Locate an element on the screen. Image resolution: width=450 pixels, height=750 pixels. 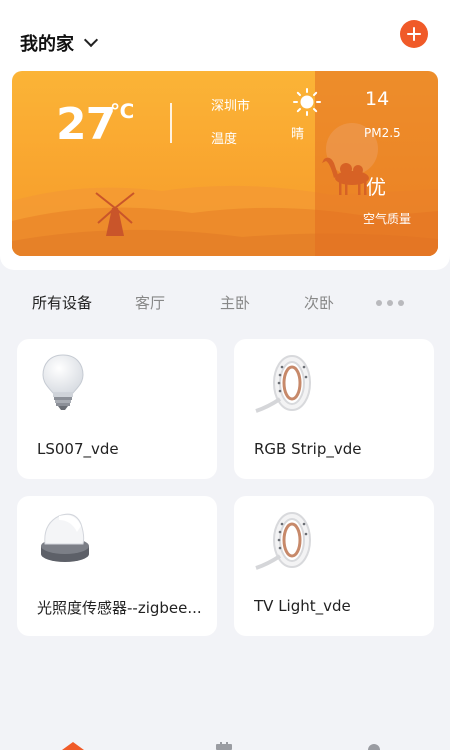
room-tabs: 所有设备 客厅 主卧 次卧 is located at coordinates (225, 304).